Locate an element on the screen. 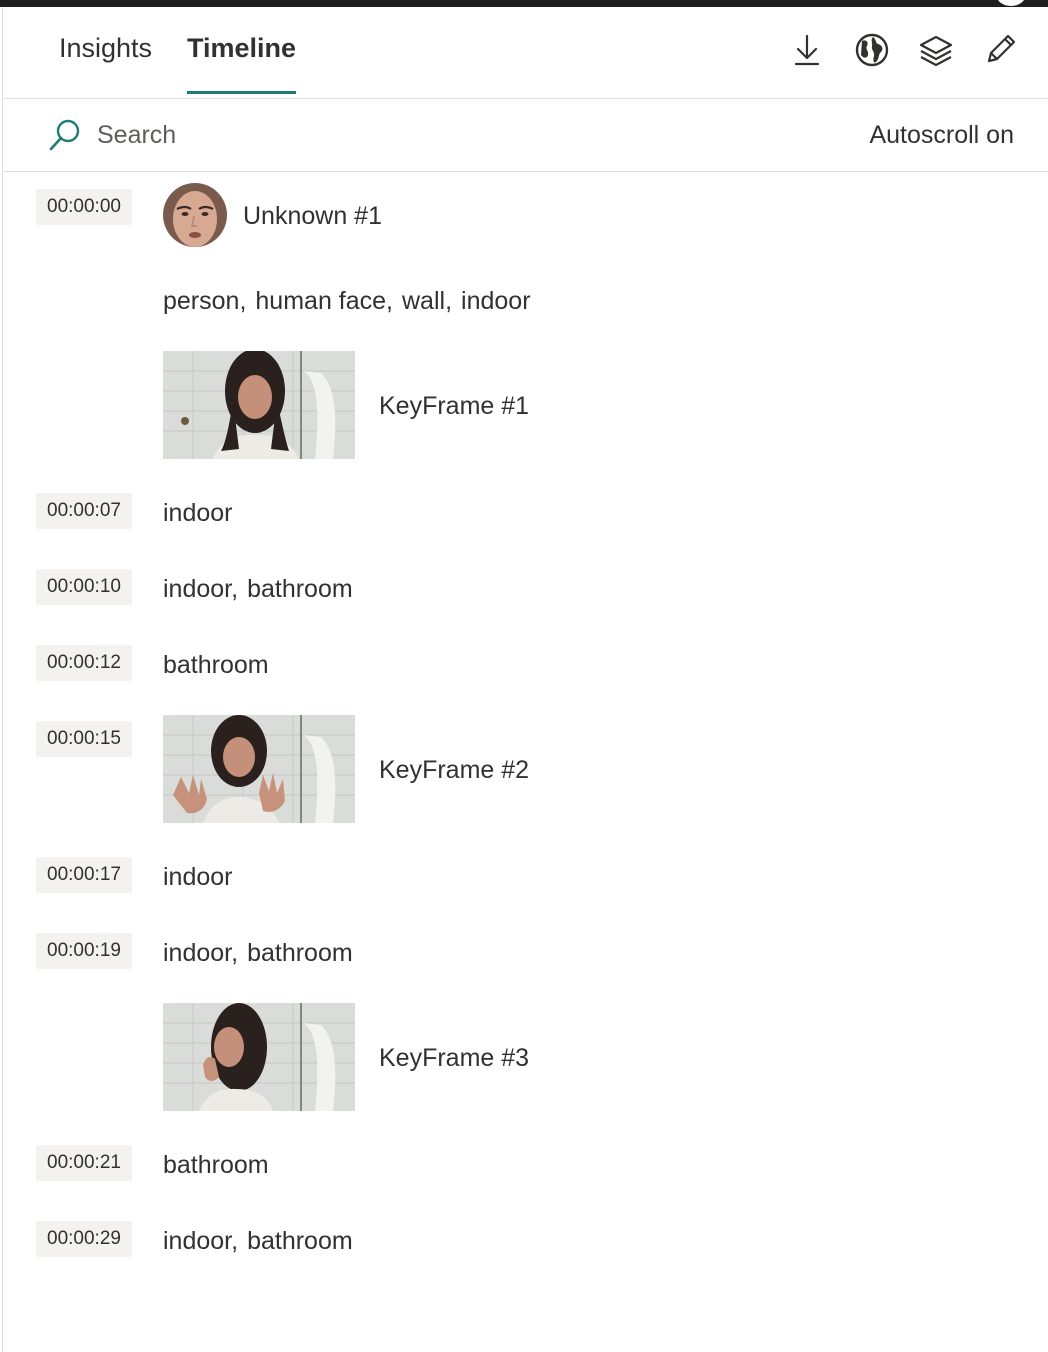 The width and height of the screenshot is (1048, 1352). timestamp-badge: 00:00:10 is located at coordinates (84, 587).